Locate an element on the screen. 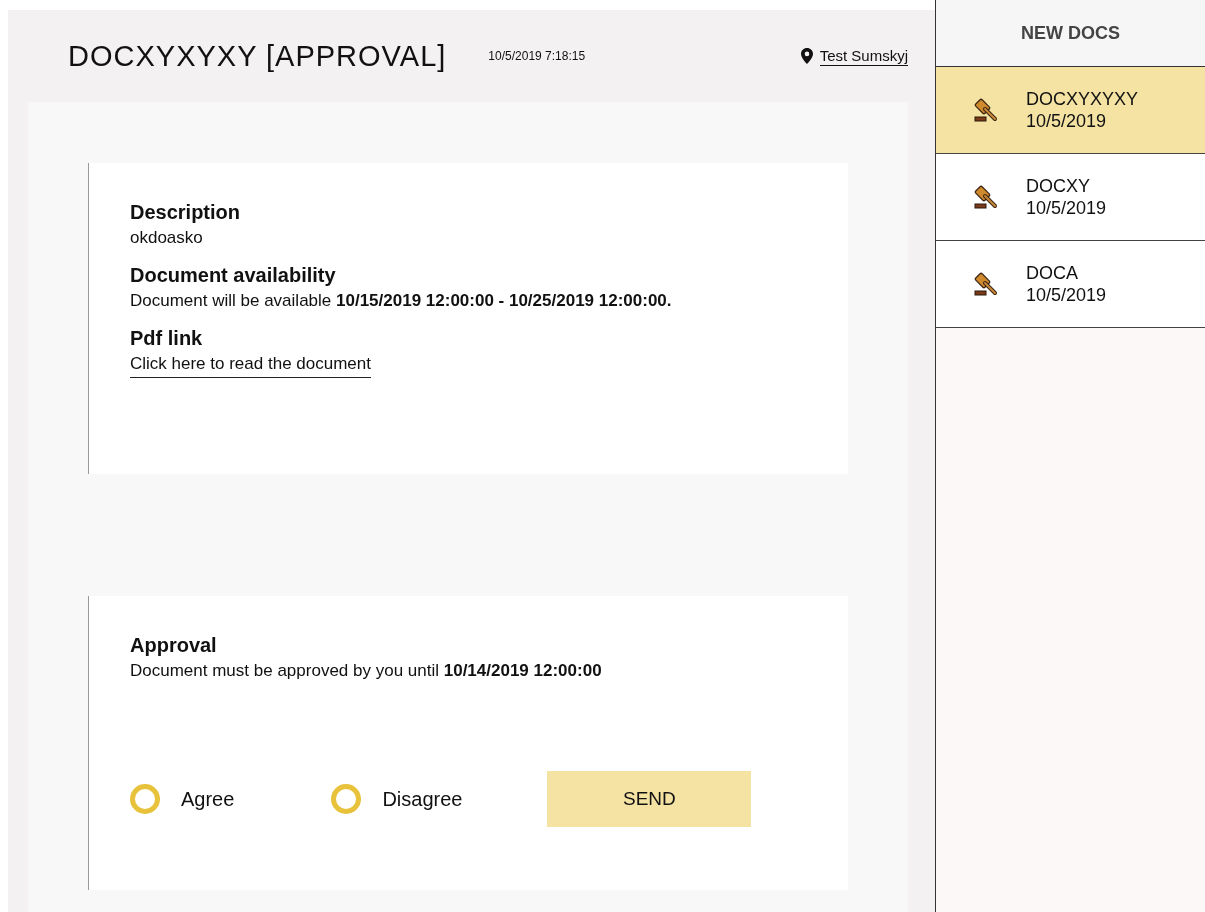  send-button: SEND is located at coordinates (649, 799).